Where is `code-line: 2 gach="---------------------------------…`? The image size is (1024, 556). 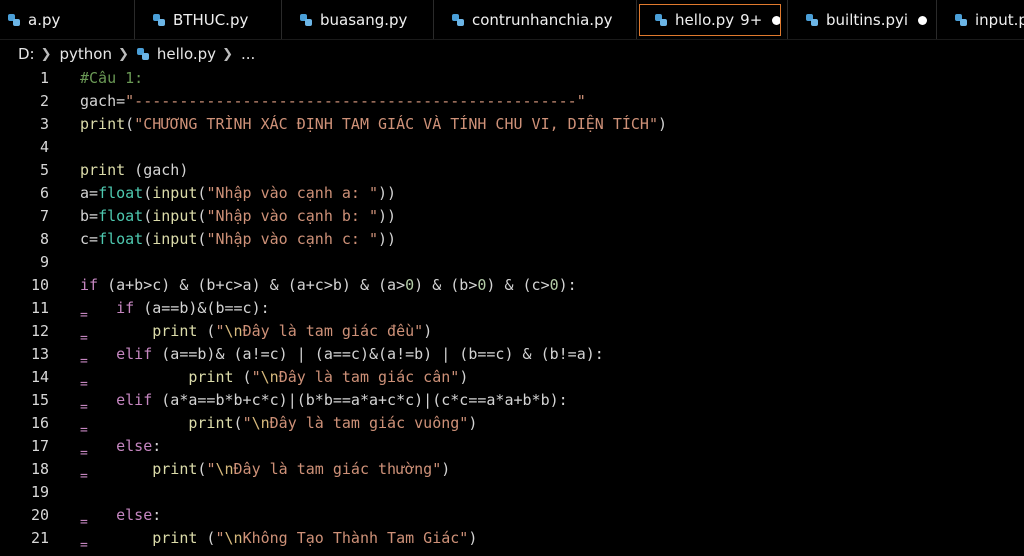 code-line: 2 gach="---------------------------------… is located at coordinates (512, 101).